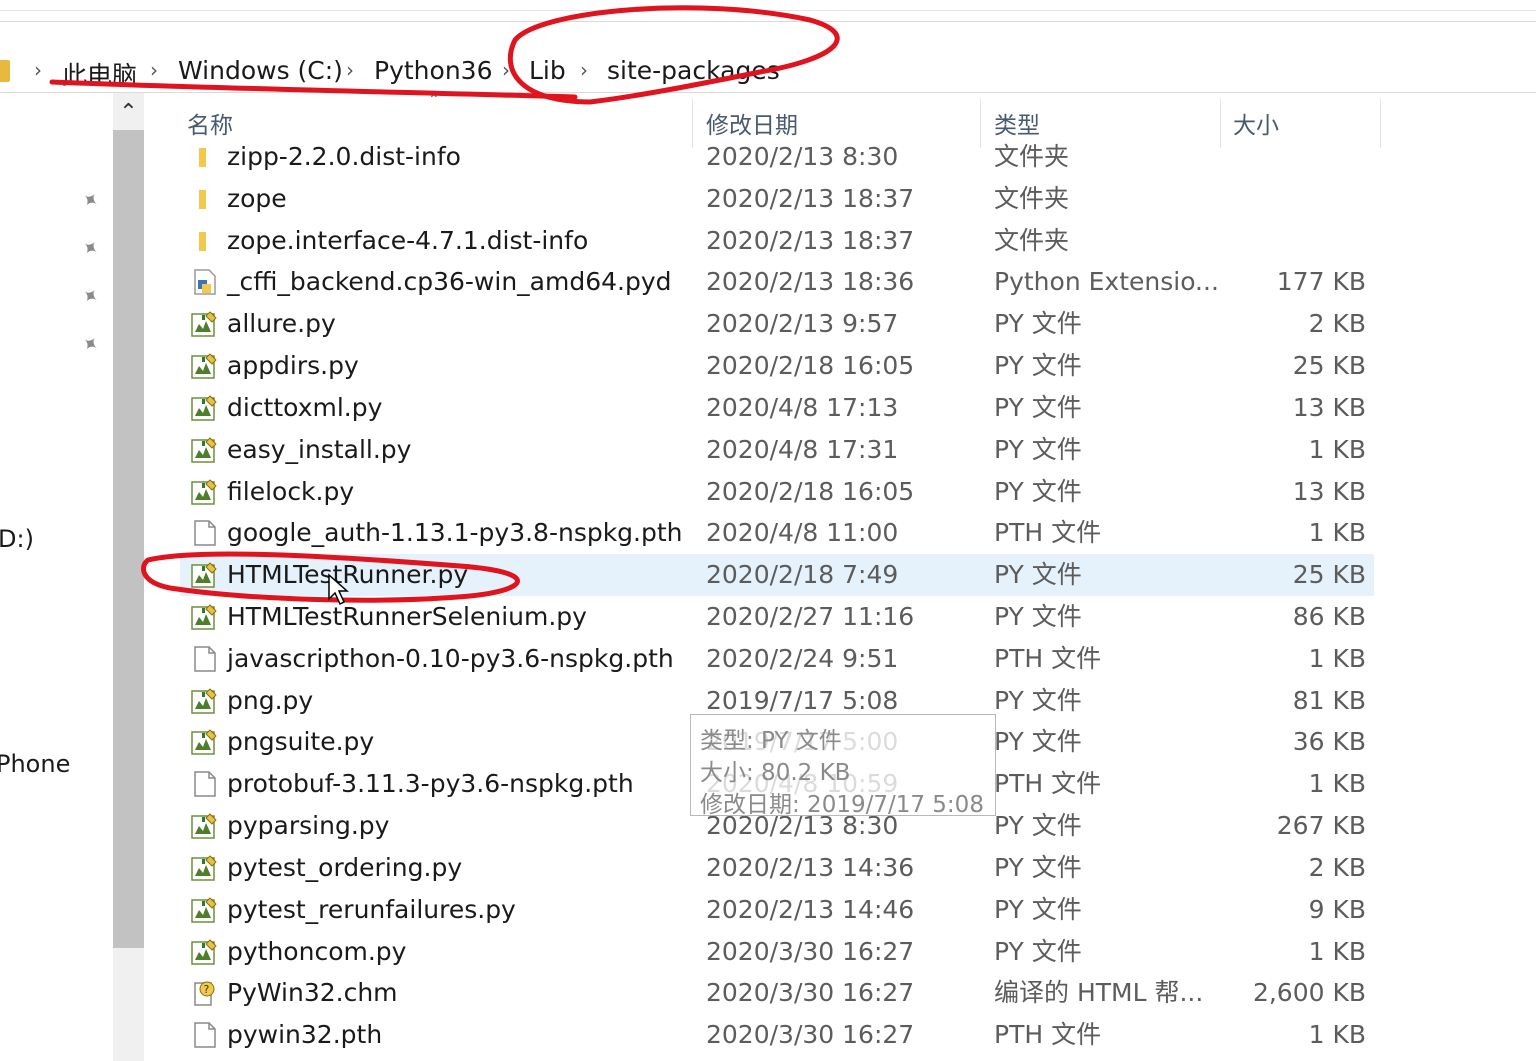 The image size is (1536, 1061). I want to click on file-row: zipp-2.2.0.dist-info 2020/2/13 8:30 文件夹, so click(777, 157).